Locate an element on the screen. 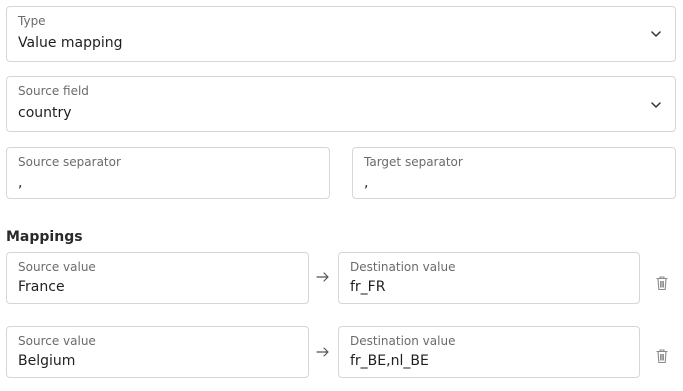 The height and width of the screenshot is (391, 683). target-separator-label: Target separator is located at coordinates (413, 162).